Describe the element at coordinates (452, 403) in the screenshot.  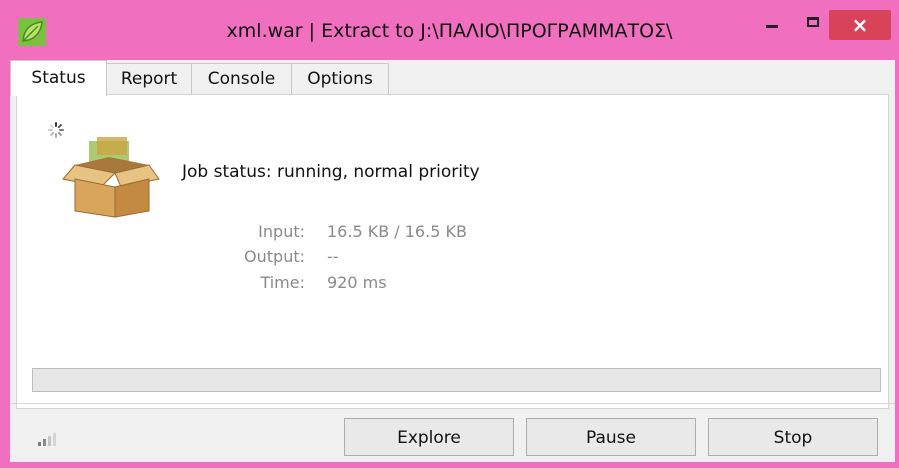
I see `footer-divider` at that location.